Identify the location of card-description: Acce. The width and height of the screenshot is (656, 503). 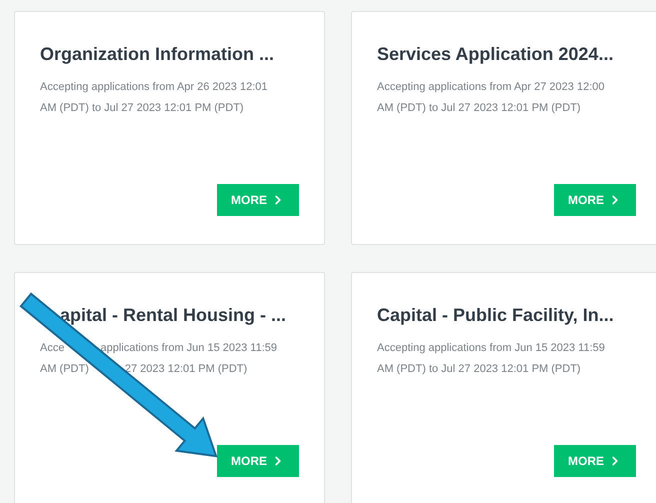
(52, 348).